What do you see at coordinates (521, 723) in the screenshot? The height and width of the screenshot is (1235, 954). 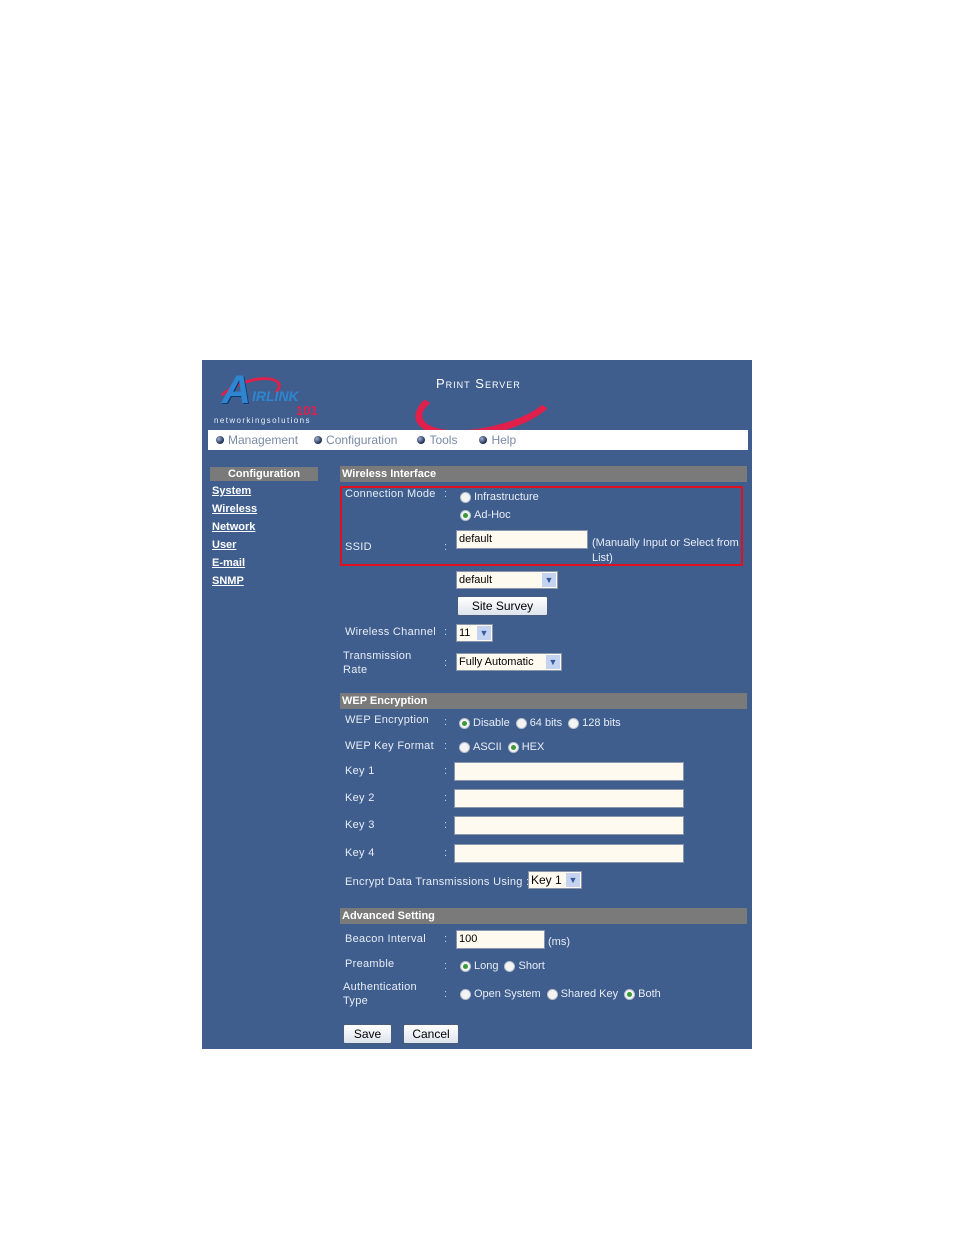 I see `radio-64-bits` at bounding box center [521, 723].